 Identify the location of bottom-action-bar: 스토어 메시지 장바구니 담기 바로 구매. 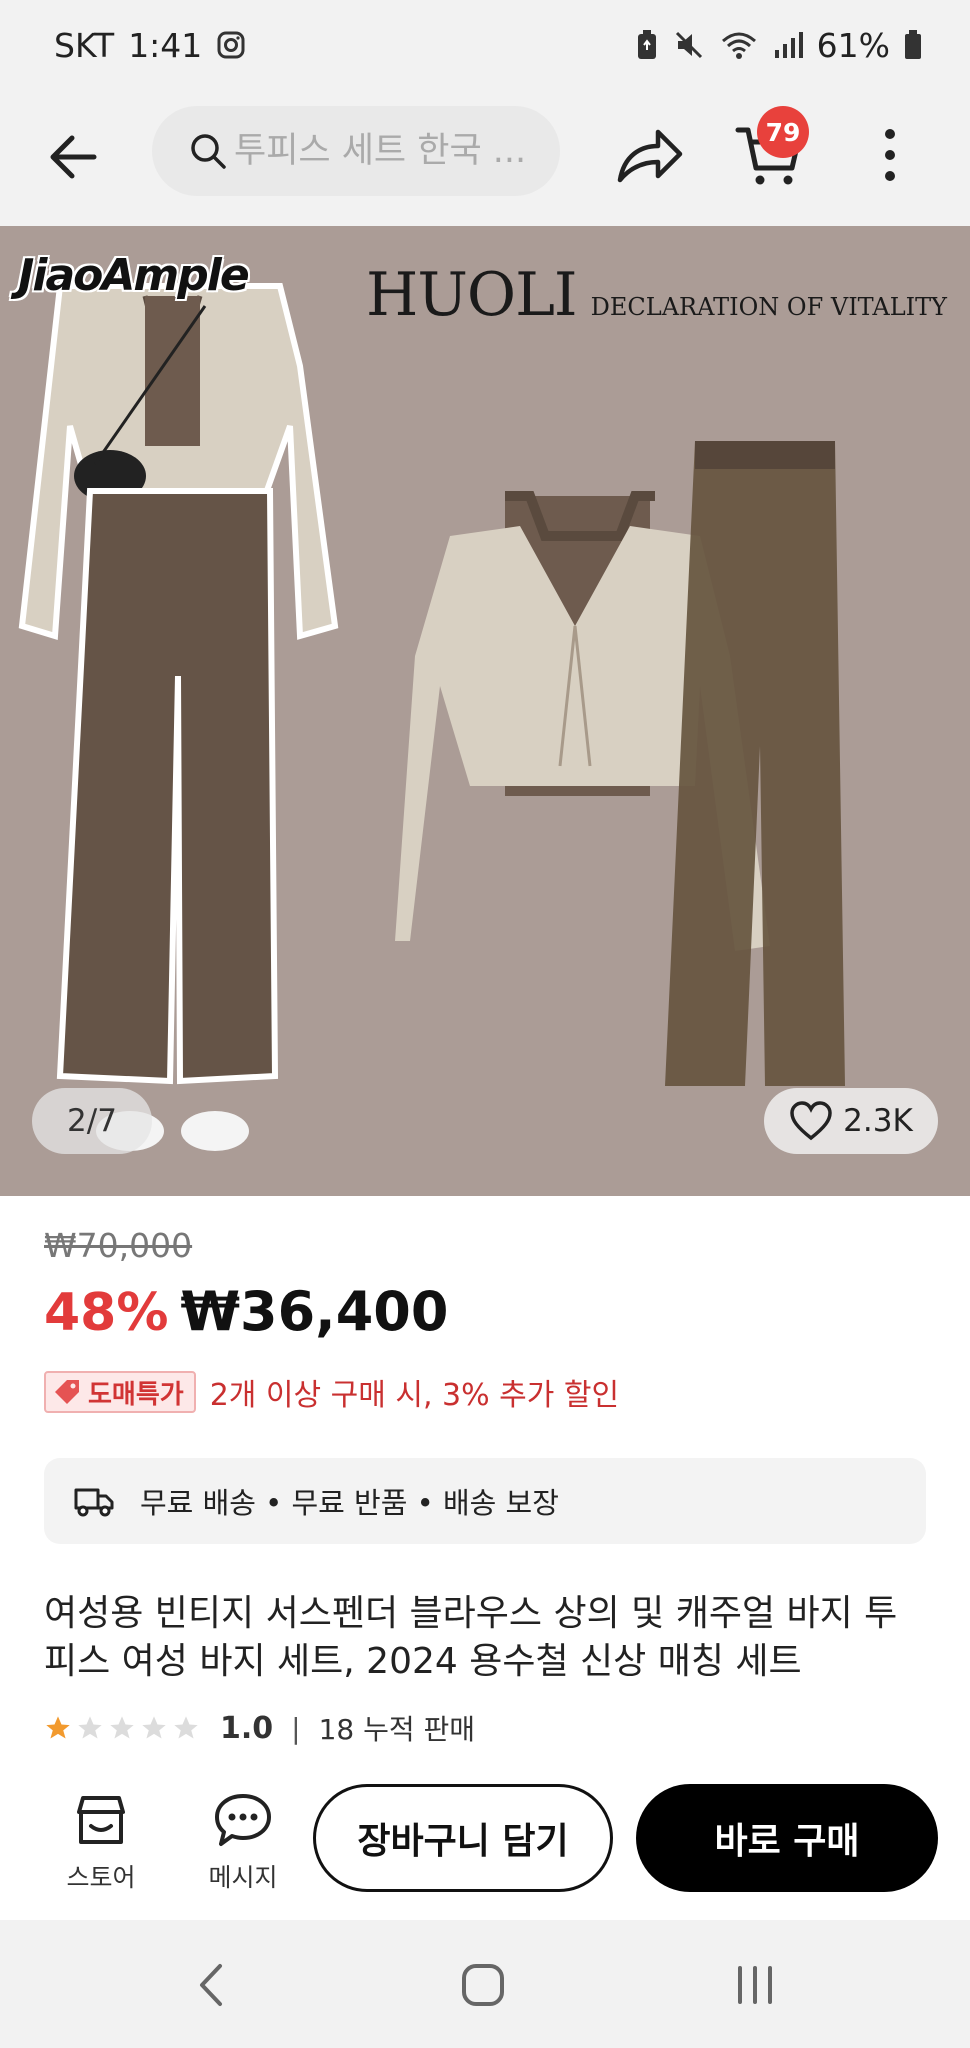
(485, 1843).